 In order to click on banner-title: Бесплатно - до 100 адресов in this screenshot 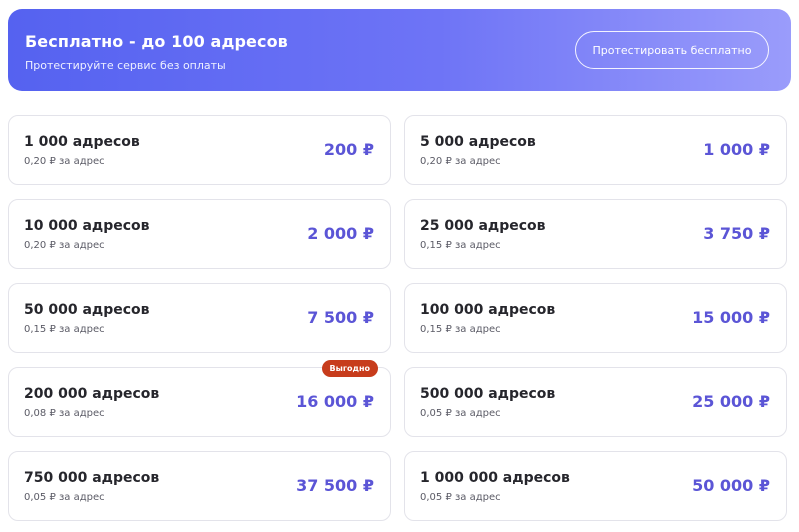, I will do `click(156, 41)`.